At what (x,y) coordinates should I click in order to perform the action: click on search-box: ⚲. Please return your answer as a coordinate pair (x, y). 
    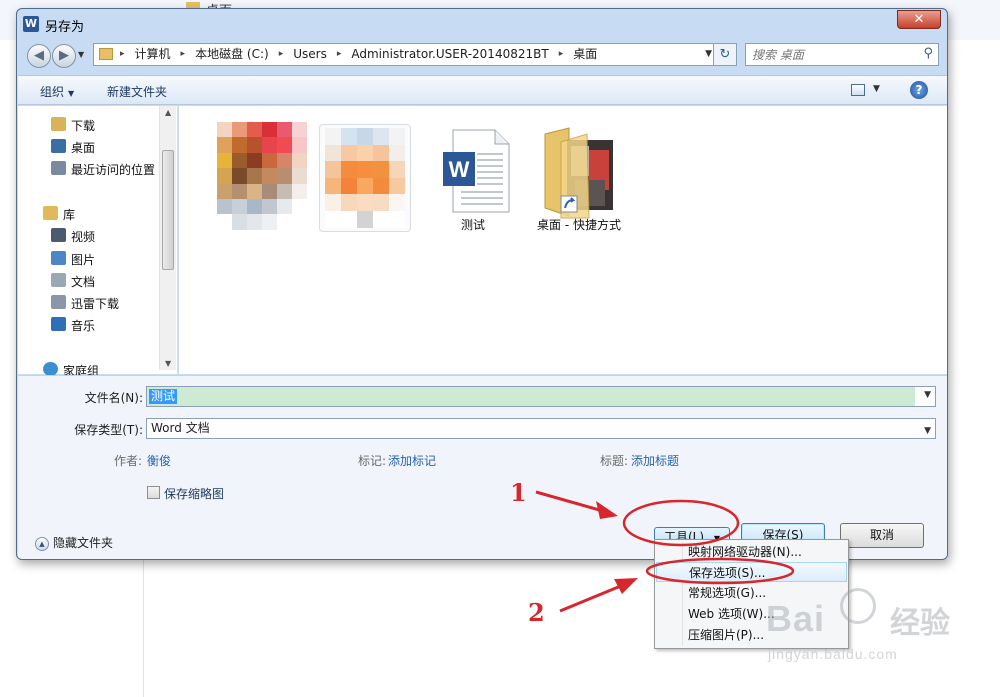
    Looking at the image, I should click on (842, 54).